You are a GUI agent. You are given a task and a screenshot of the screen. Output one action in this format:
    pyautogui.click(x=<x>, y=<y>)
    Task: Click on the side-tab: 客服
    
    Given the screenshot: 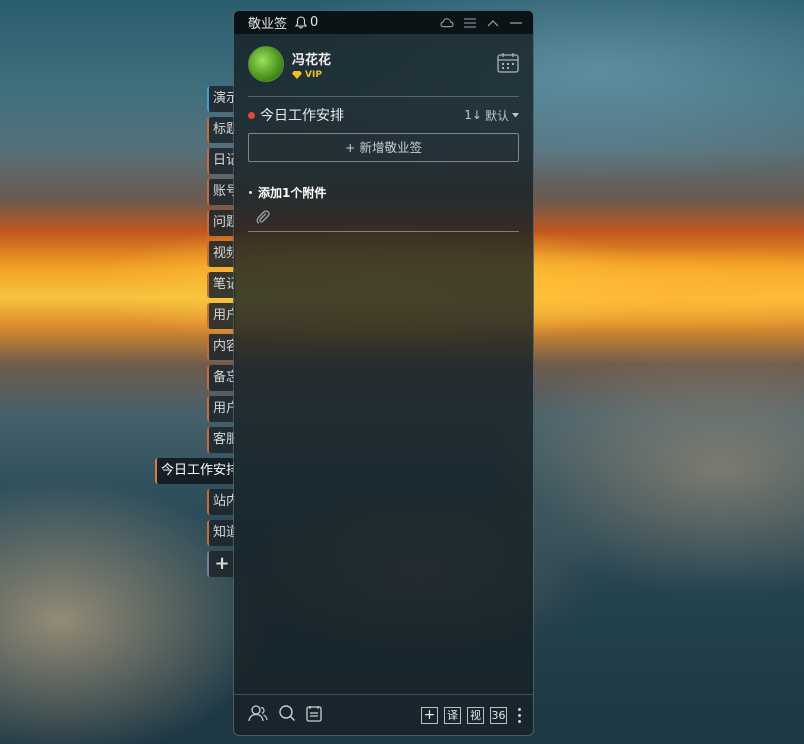 What is the action you would take?
    pyautogui.click(x=221, y=440)
    